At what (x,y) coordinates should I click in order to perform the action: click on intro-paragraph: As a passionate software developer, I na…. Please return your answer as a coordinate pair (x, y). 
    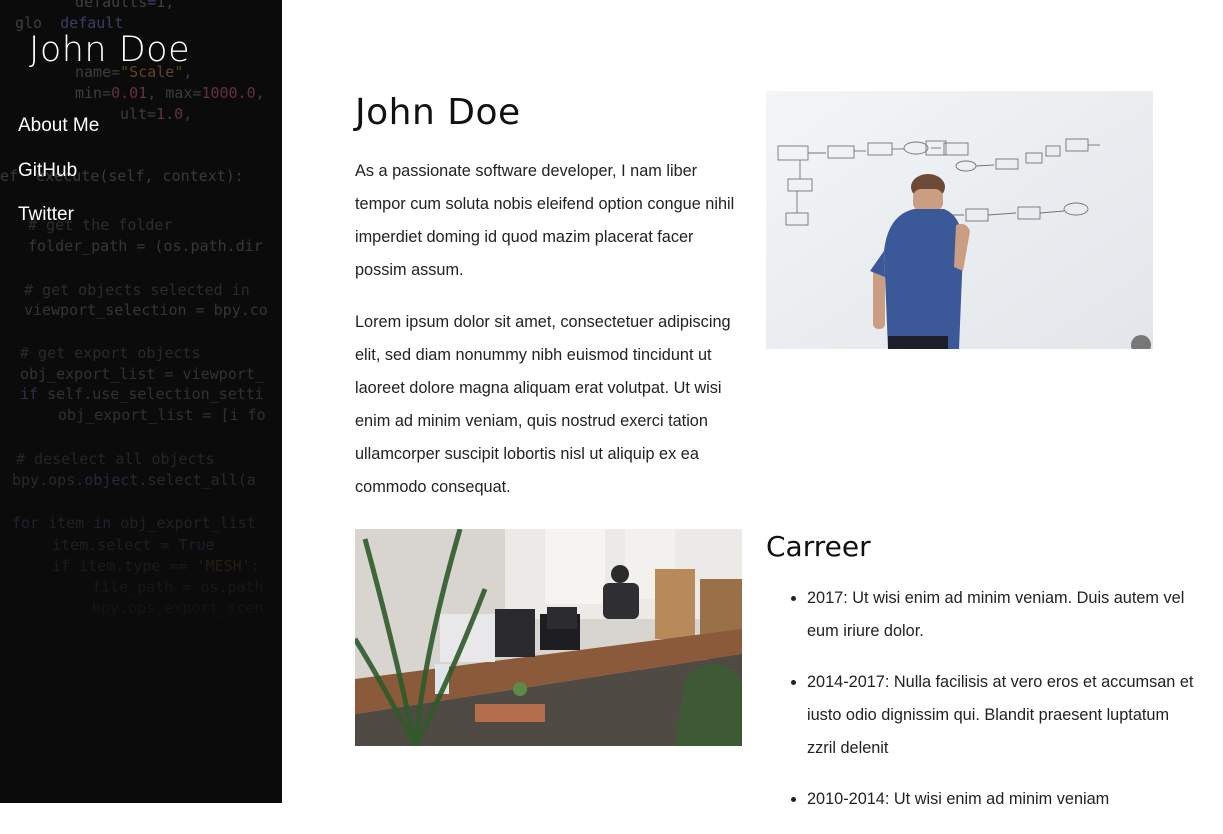
    Looking at the image, I should click on (545, 220).